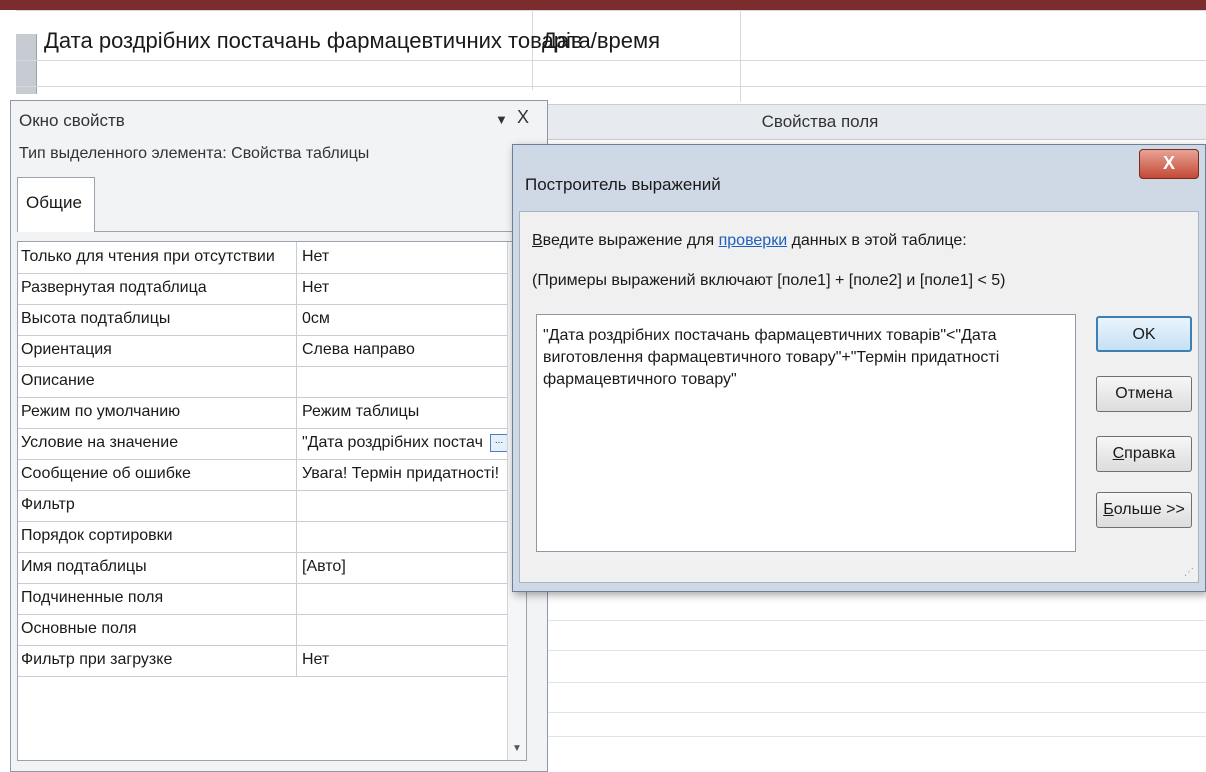 This screenshot has height=772, width=1206. Describe the element at coordinates (517, 748) in the screenshot. I see `scroll-down-arrow-icon: ▼` at that location.